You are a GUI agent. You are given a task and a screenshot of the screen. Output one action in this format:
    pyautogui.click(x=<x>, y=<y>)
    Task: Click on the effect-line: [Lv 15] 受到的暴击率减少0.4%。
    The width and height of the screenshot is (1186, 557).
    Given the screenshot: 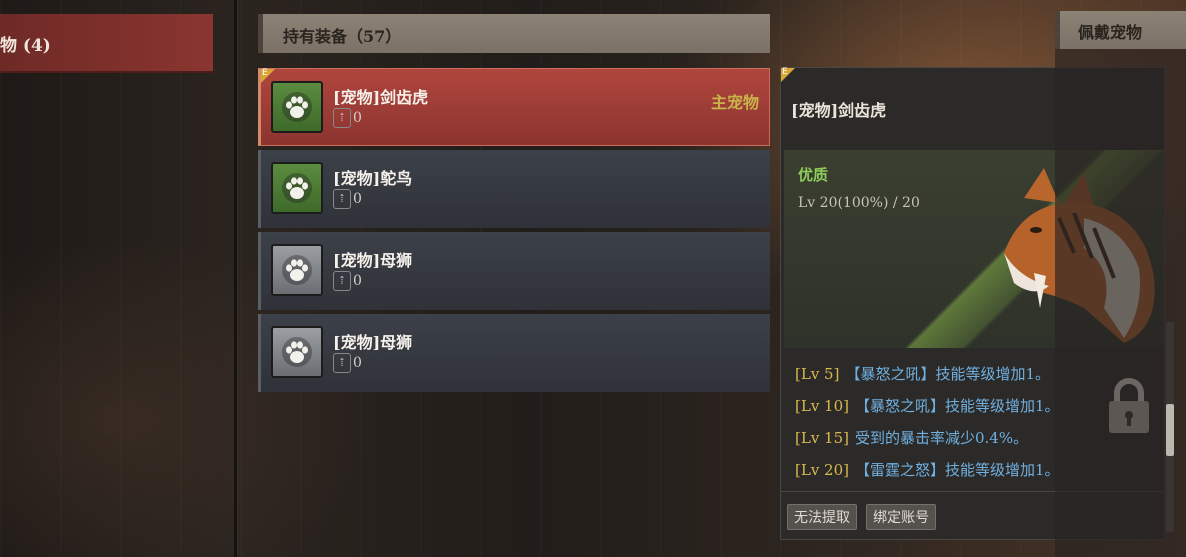 What is the action you would take?
    pyautogui.click(x=912, y=438)
    